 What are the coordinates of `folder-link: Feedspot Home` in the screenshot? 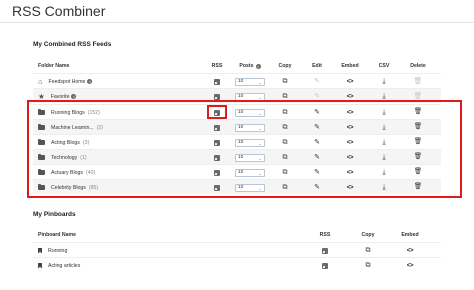 It's located at (67, 82).